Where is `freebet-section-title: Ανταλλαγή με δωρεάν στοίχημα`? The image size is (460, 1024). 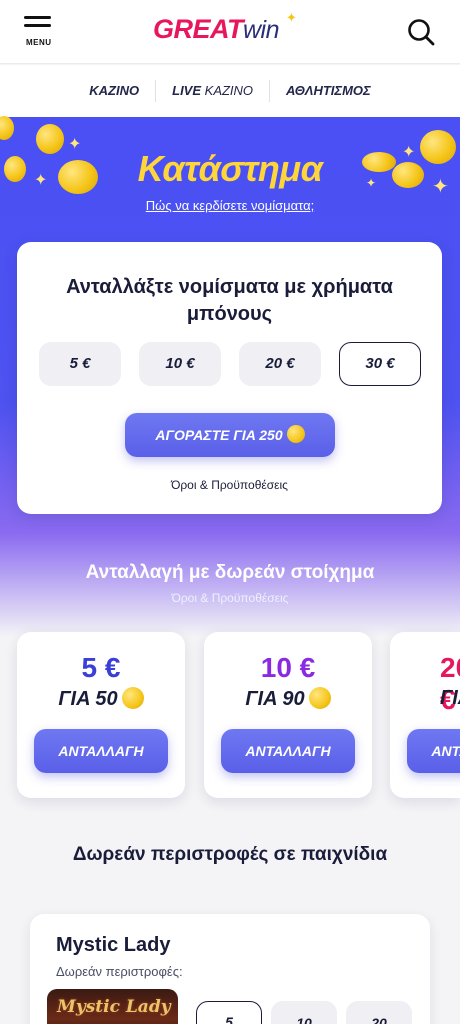
freebet-section-title: Ανταλλαγή με δωρεάν στοίχημα is located at coordinates (230, 572).